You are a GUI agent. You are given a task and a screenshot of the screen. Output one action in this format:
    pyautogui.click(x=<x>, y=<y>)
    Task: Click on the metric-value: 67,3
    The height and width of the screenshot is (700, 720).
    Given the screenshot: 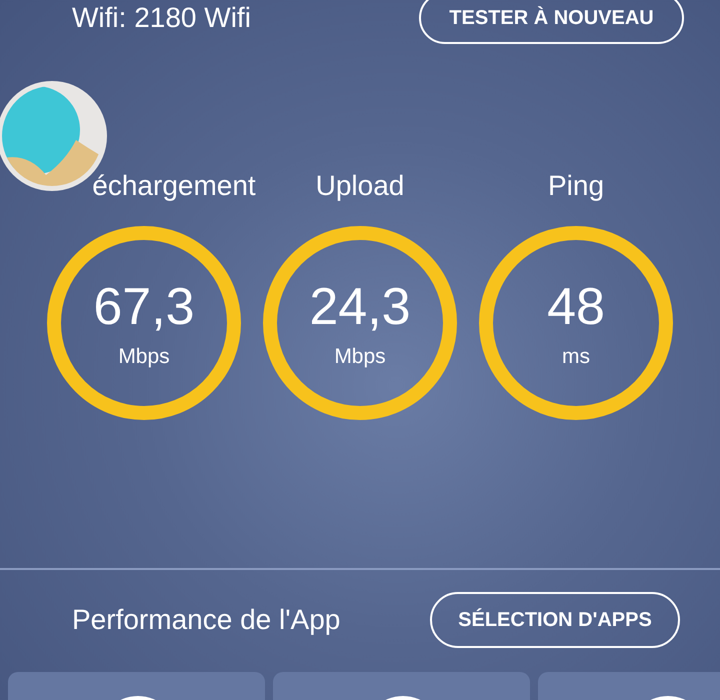 What is the action you would take?
    pyautogui.click(x=144, y=307)
    